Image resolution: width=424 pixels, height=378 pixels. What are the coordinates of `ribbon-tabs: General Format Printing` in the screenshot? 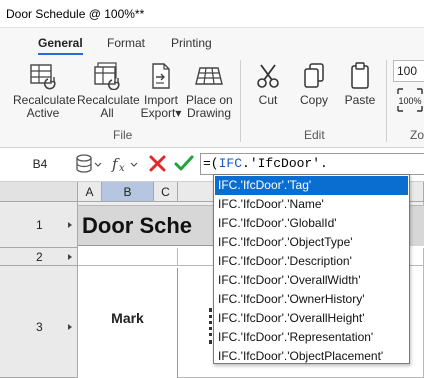 It's located at (212, 42).